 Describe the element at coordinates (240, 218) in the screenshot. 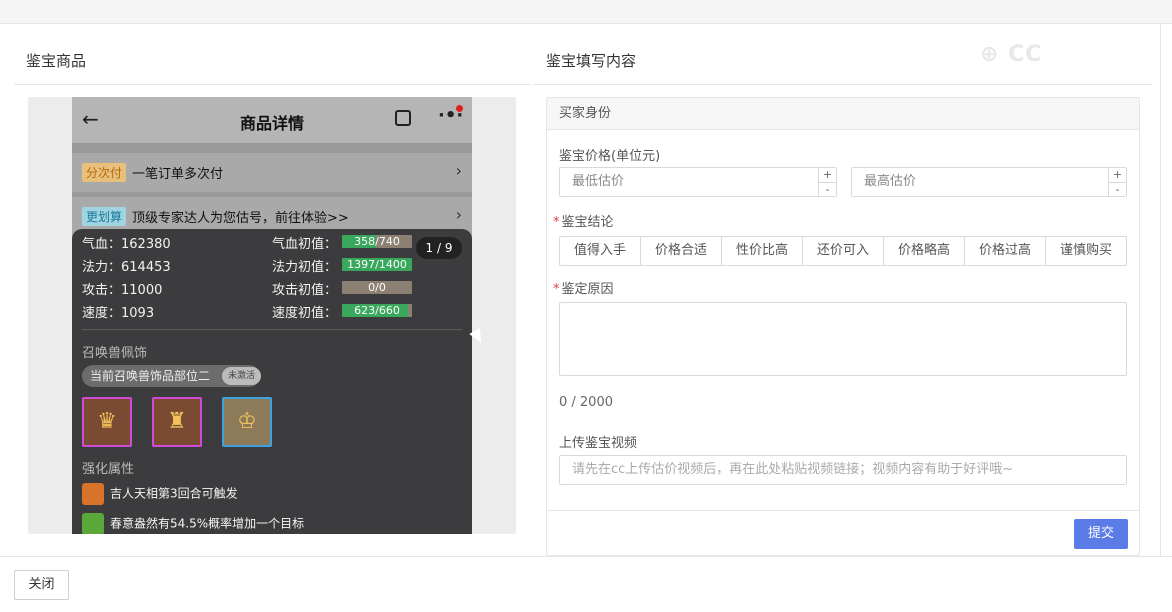

I see `promo-text: 顶级专家达人为您估号，前往体验>>` at that location.